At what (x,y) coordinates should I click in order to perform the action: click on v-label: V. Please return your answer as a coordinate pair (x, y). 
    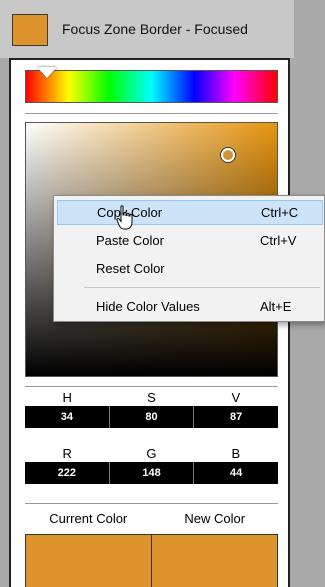
    Looking at the image, I should click on (236, 397).